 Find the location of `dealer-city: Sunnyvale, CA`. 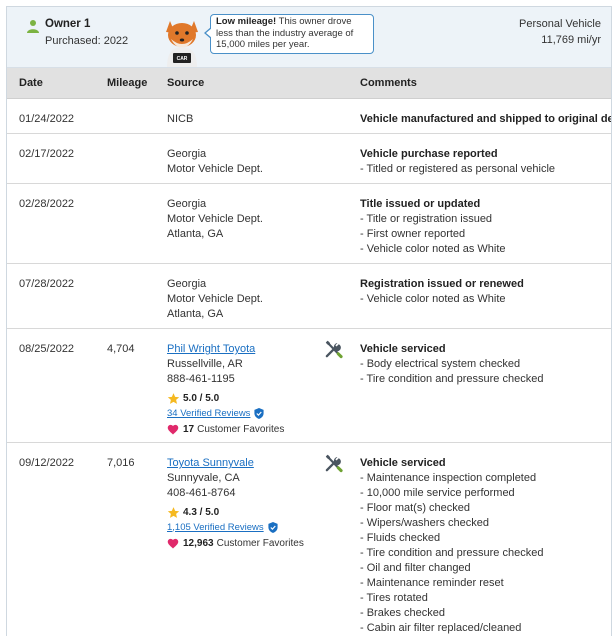

dealer-city: Sunnyvale, CA is located at coordinates (203, 478).